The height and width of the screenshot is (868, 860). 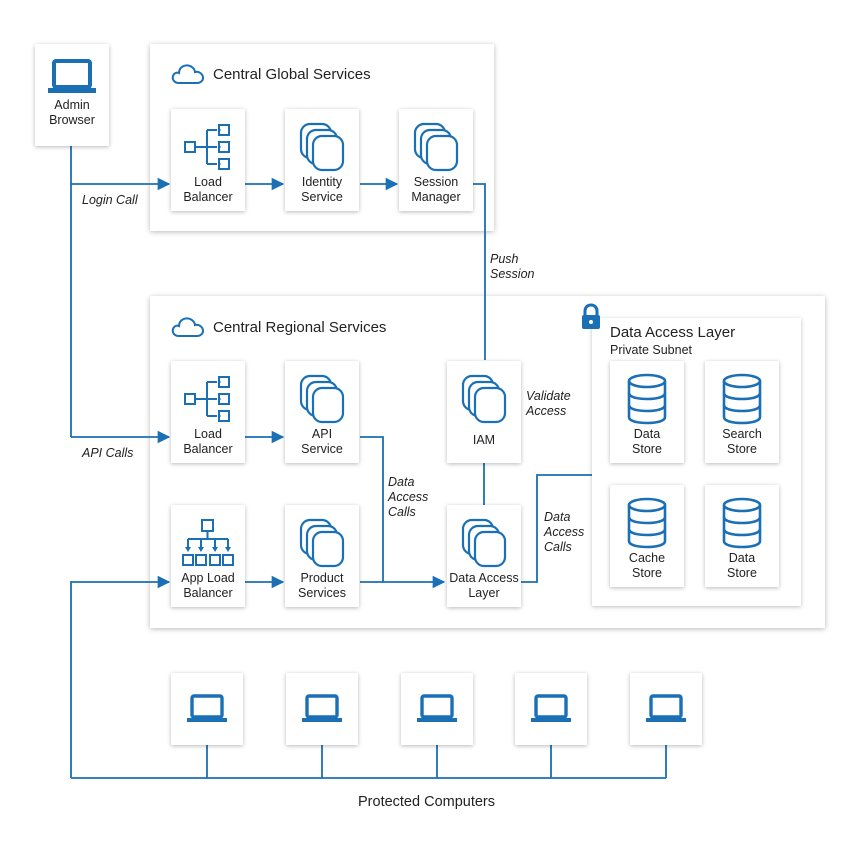 I want to click on session-manager-node: Session Manager, so click(x=436, y=160).